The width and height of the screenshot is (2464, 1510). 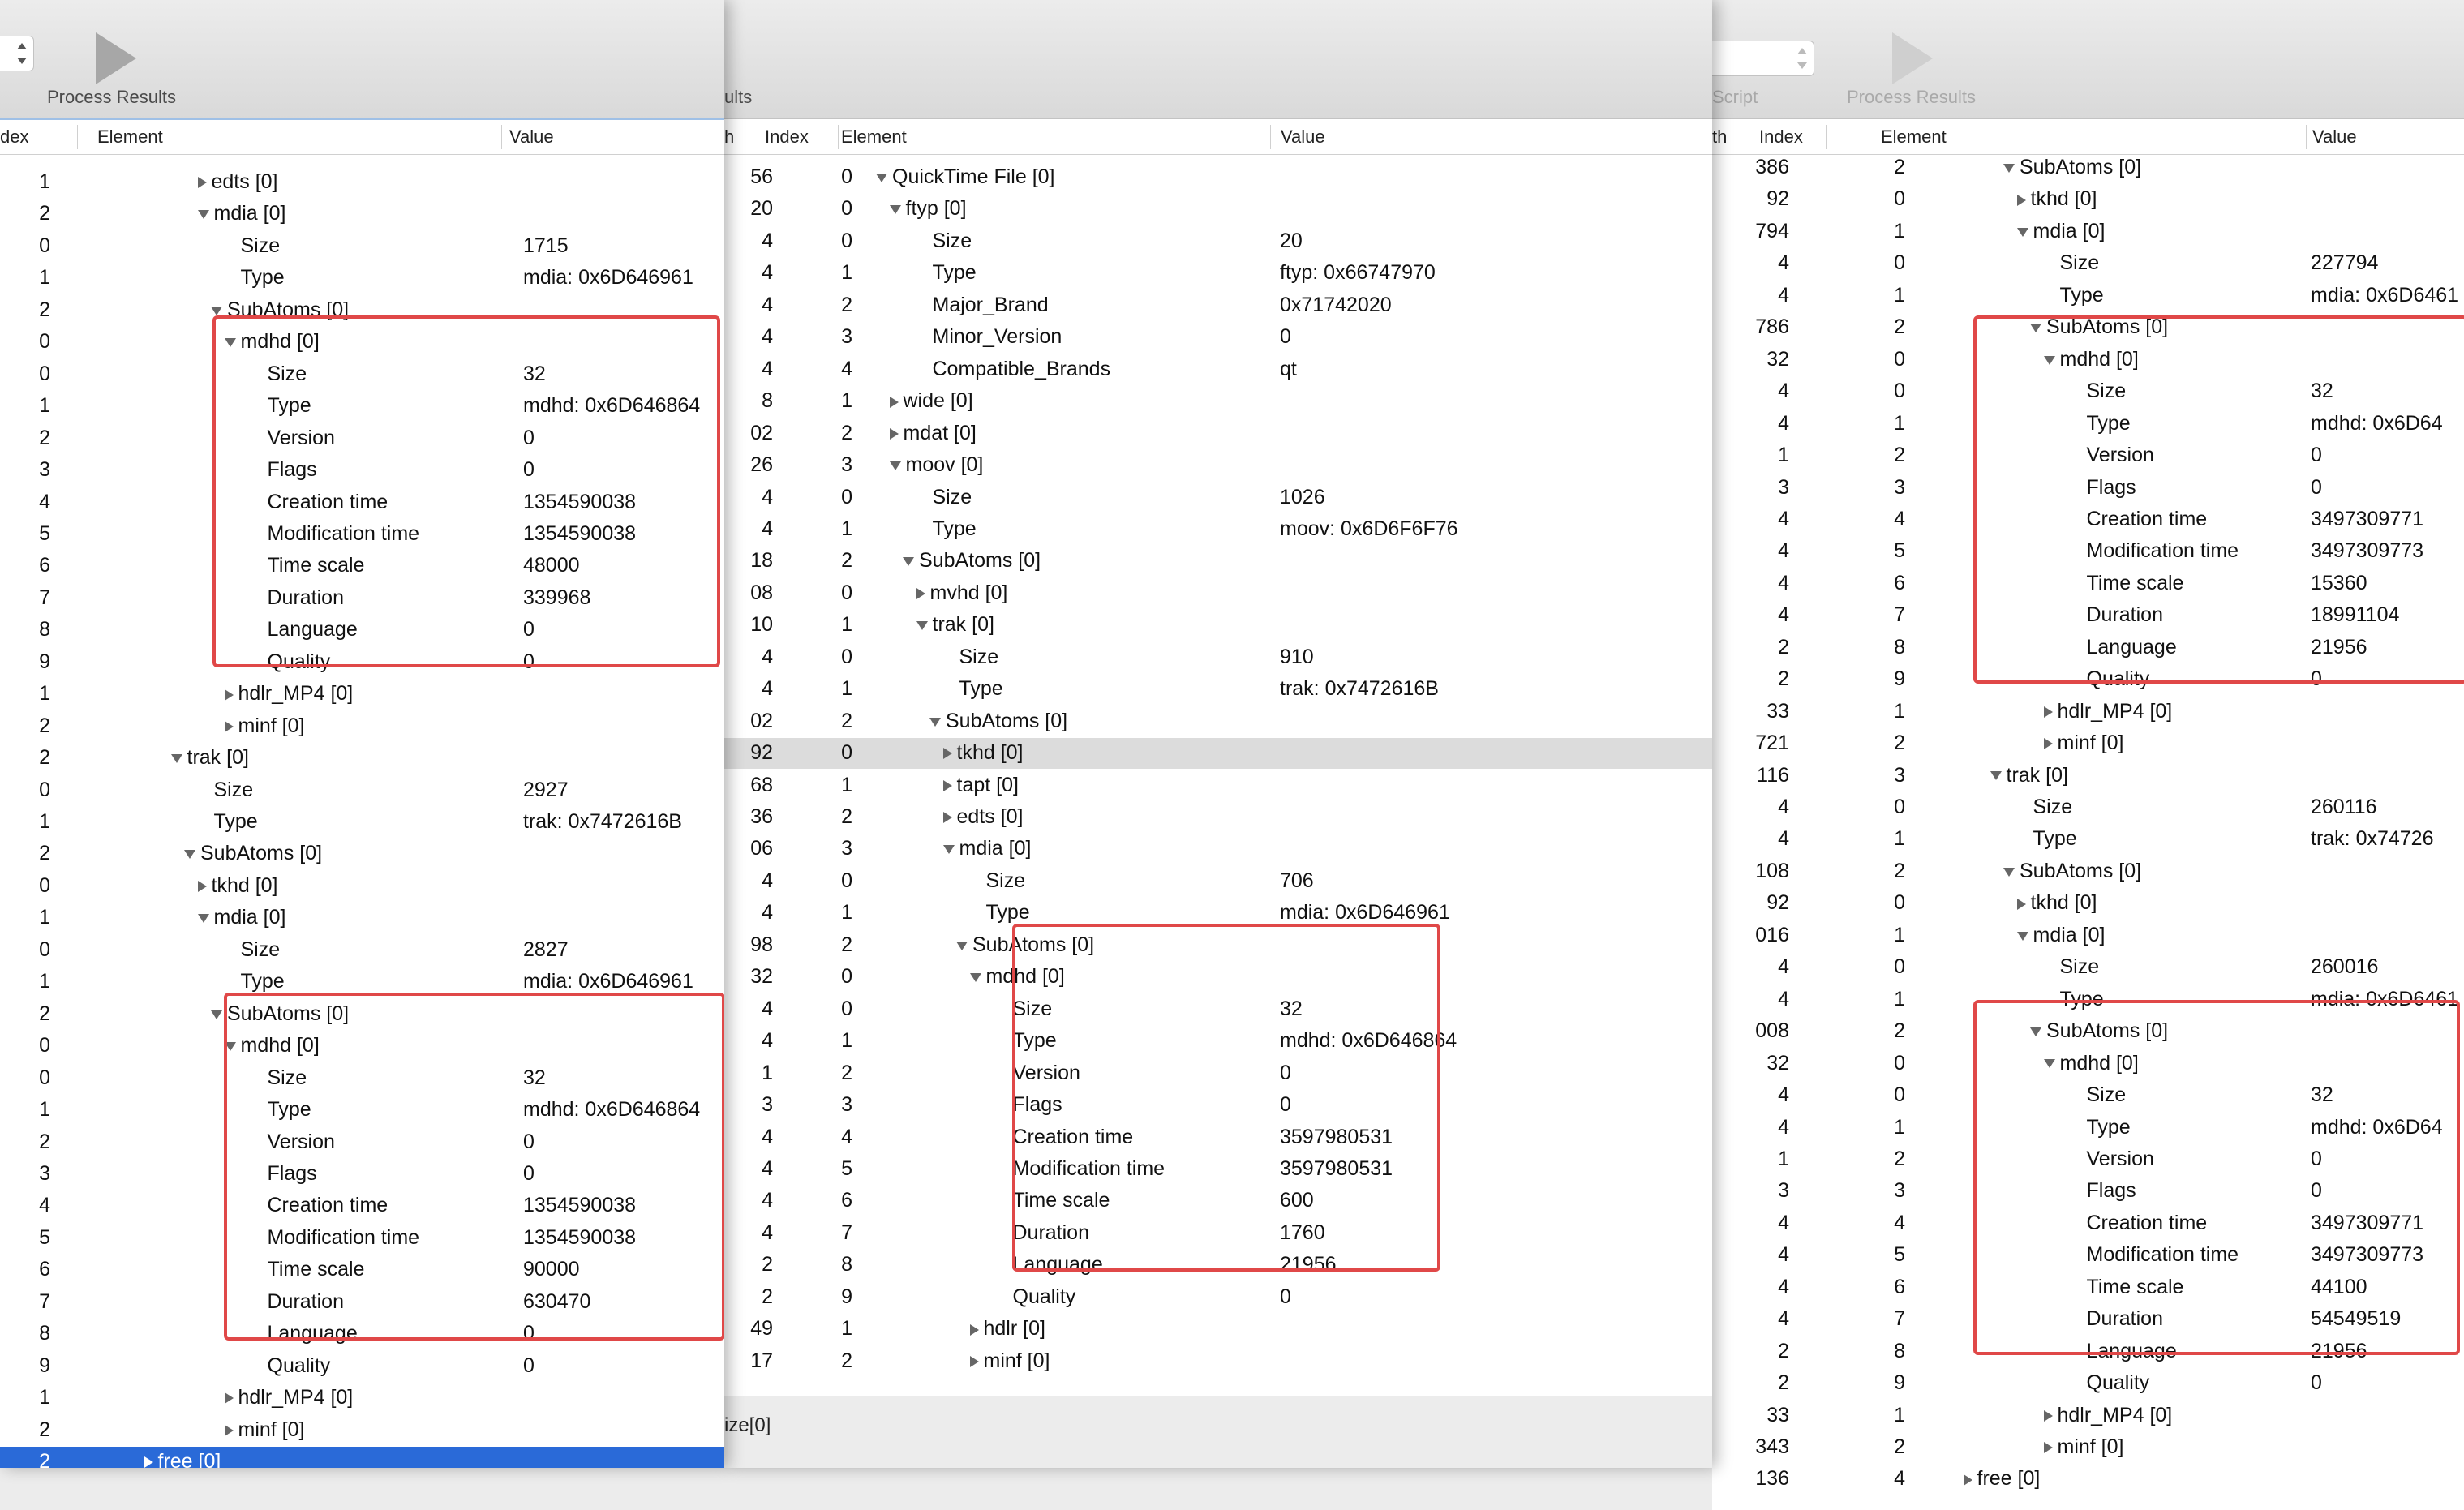 I want to click on tree-row: 2 Version 0, so click(x=362, y=1142).